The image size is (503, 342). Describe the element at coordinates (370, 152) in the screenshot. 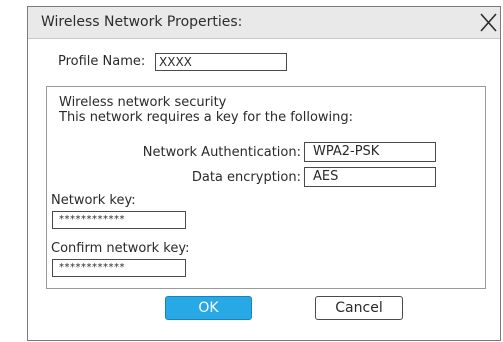

I see `network-authentication-field: WPA2-PSK` at that location.